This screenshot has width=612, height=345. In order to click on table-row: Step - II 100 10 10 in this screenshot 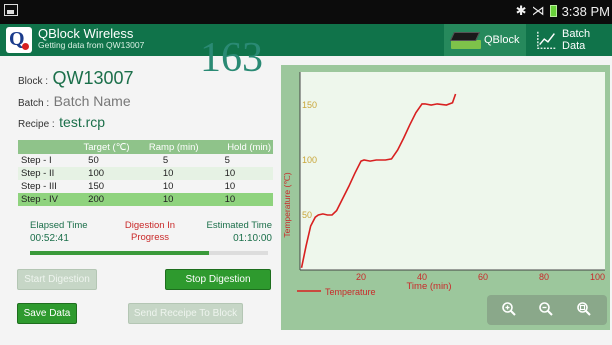, I will do `click(145, 173)`.